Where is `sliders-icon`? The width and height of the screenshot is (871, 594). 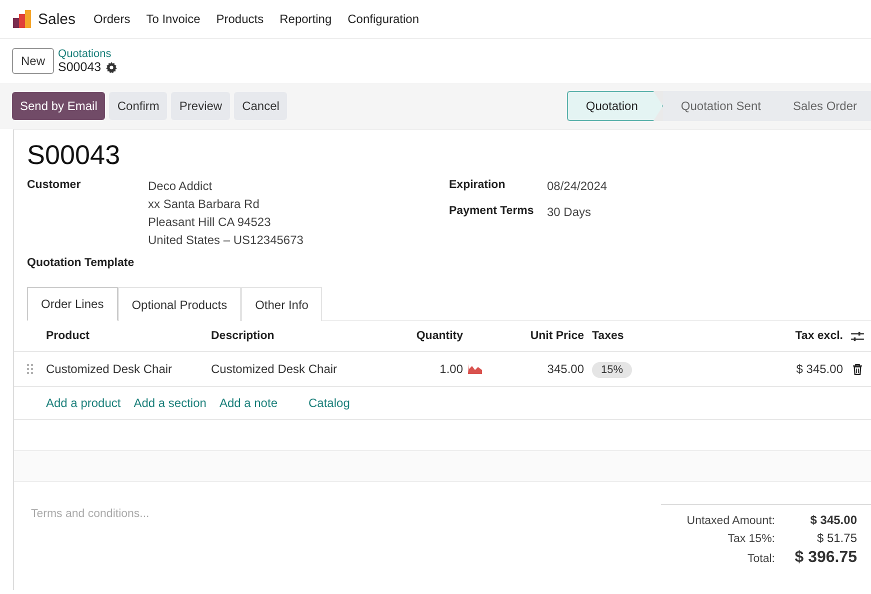 sliders-icon is located at coordinates (857, 336).